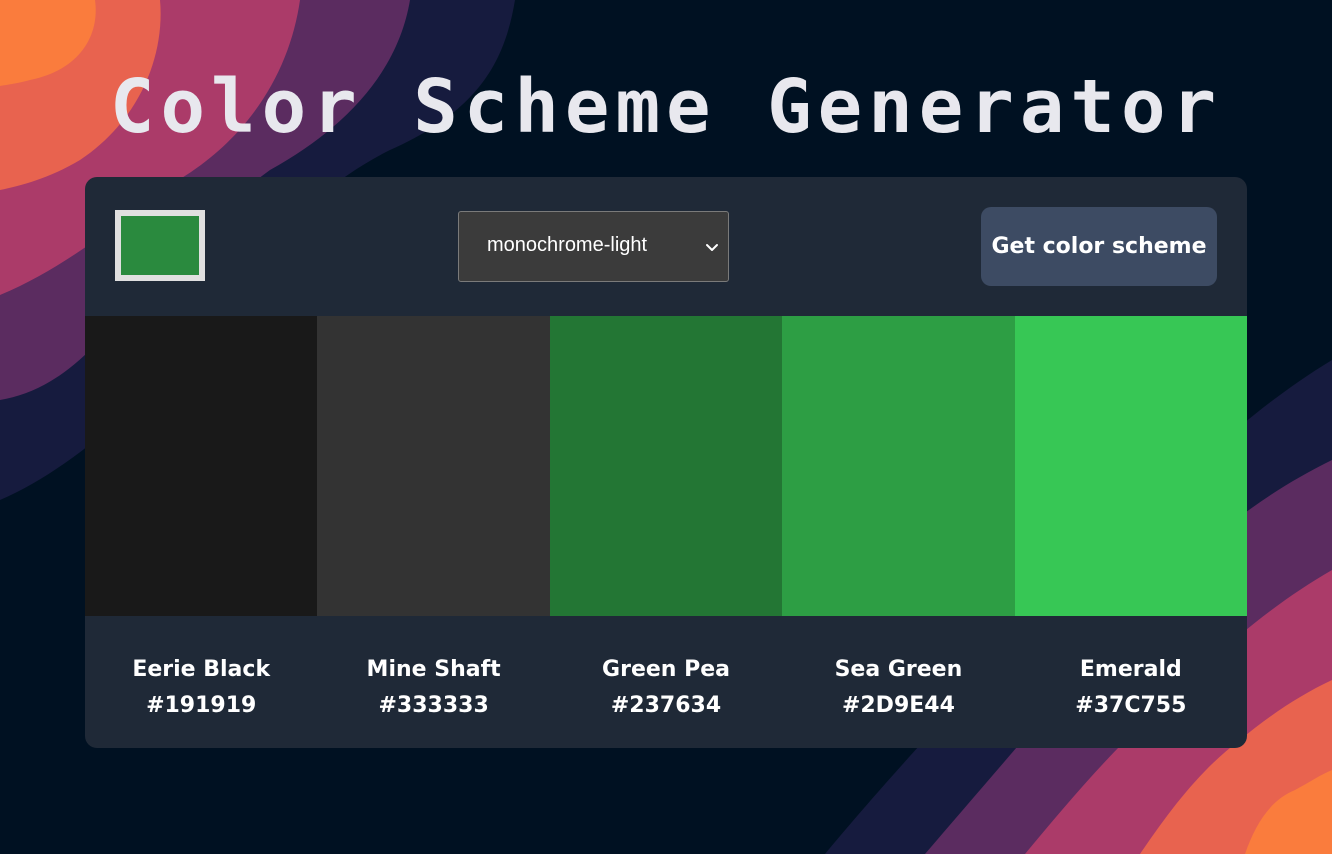 Image resolution: width=1332 pixels, height=854 pixels. What do you see at coordinates (433, 706) in the screenshot?
I see `color-hex: #333333` at bounding box center [433, 706].